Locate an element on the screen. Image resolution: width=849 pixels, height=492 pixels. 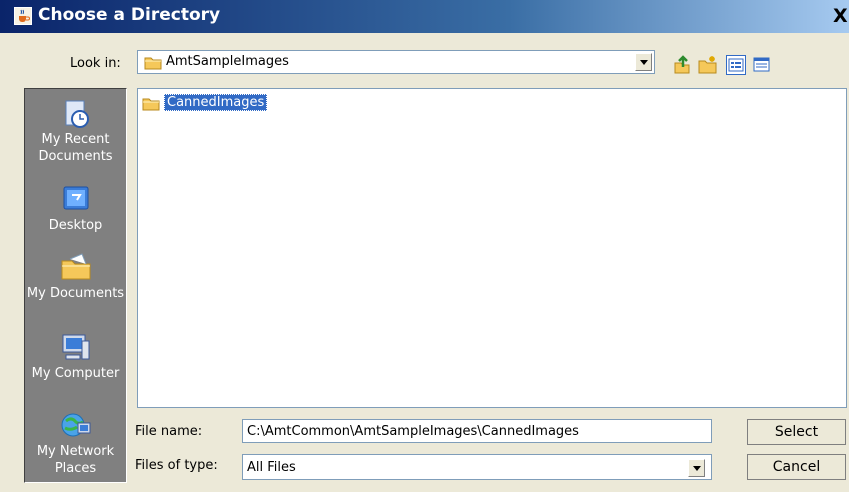
close-button: X is located at coordinates (840, 16).